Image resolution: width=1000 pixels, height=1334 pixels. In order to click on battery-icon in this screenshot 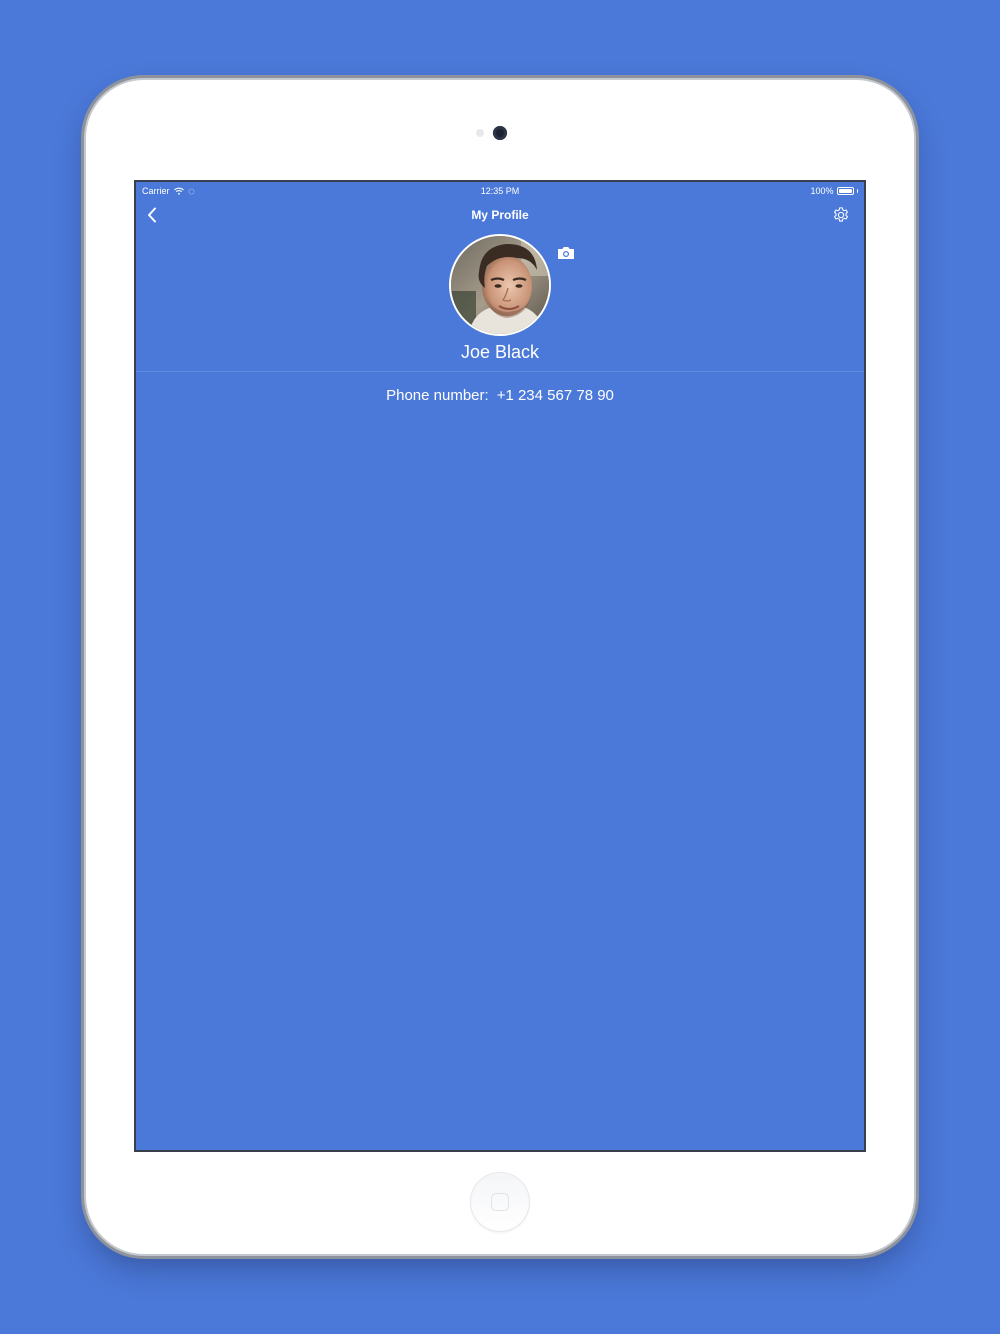, I will do `click(845, 191)`.